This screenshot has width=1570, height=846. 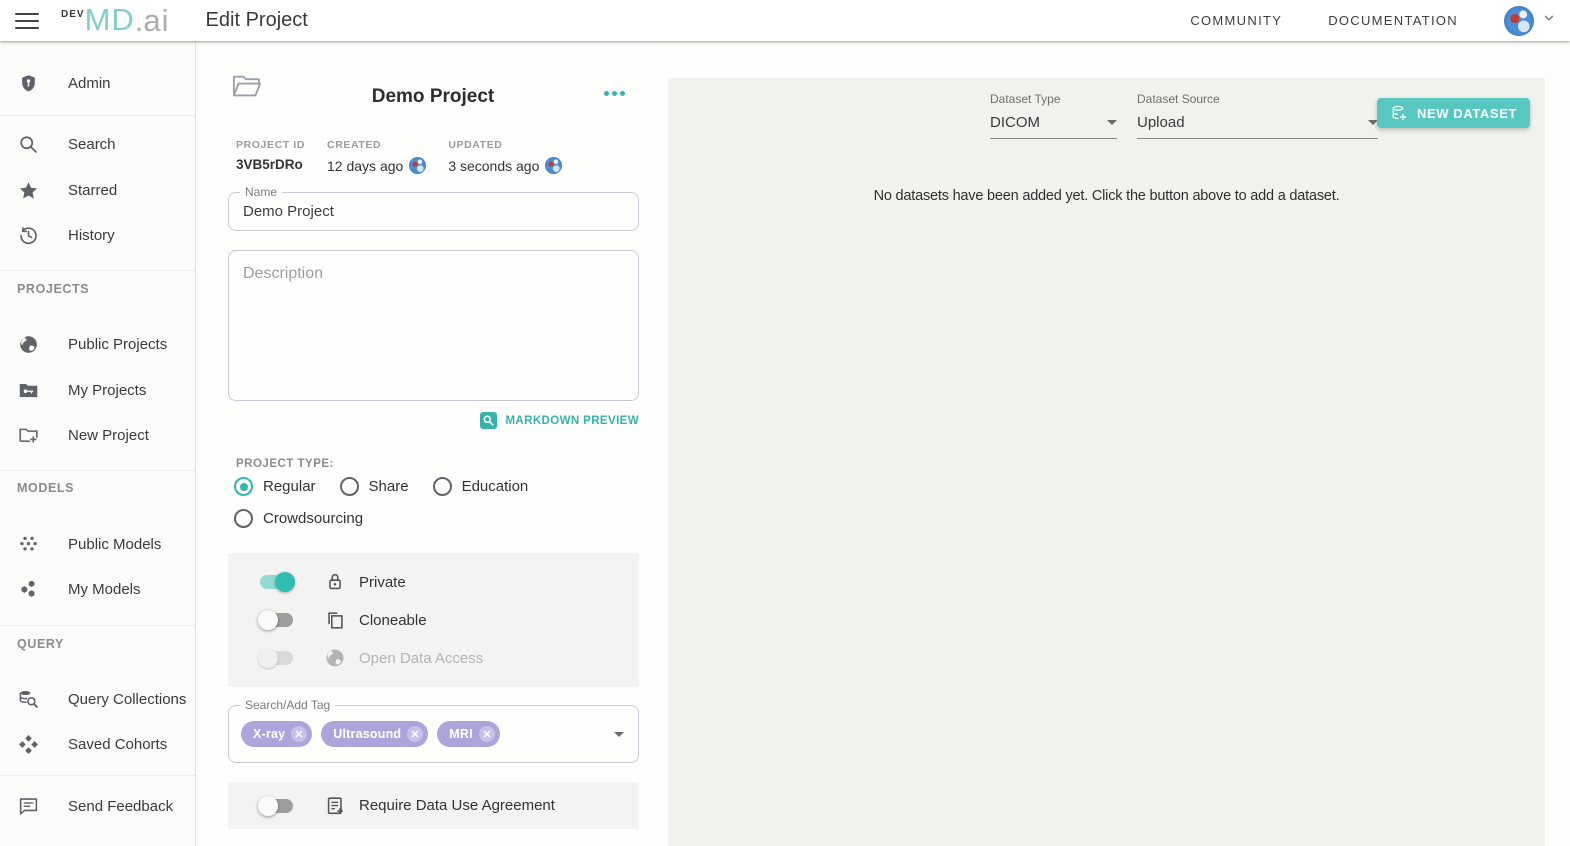 I want to click on logo-ai: ai, so click(x=156, y=20).